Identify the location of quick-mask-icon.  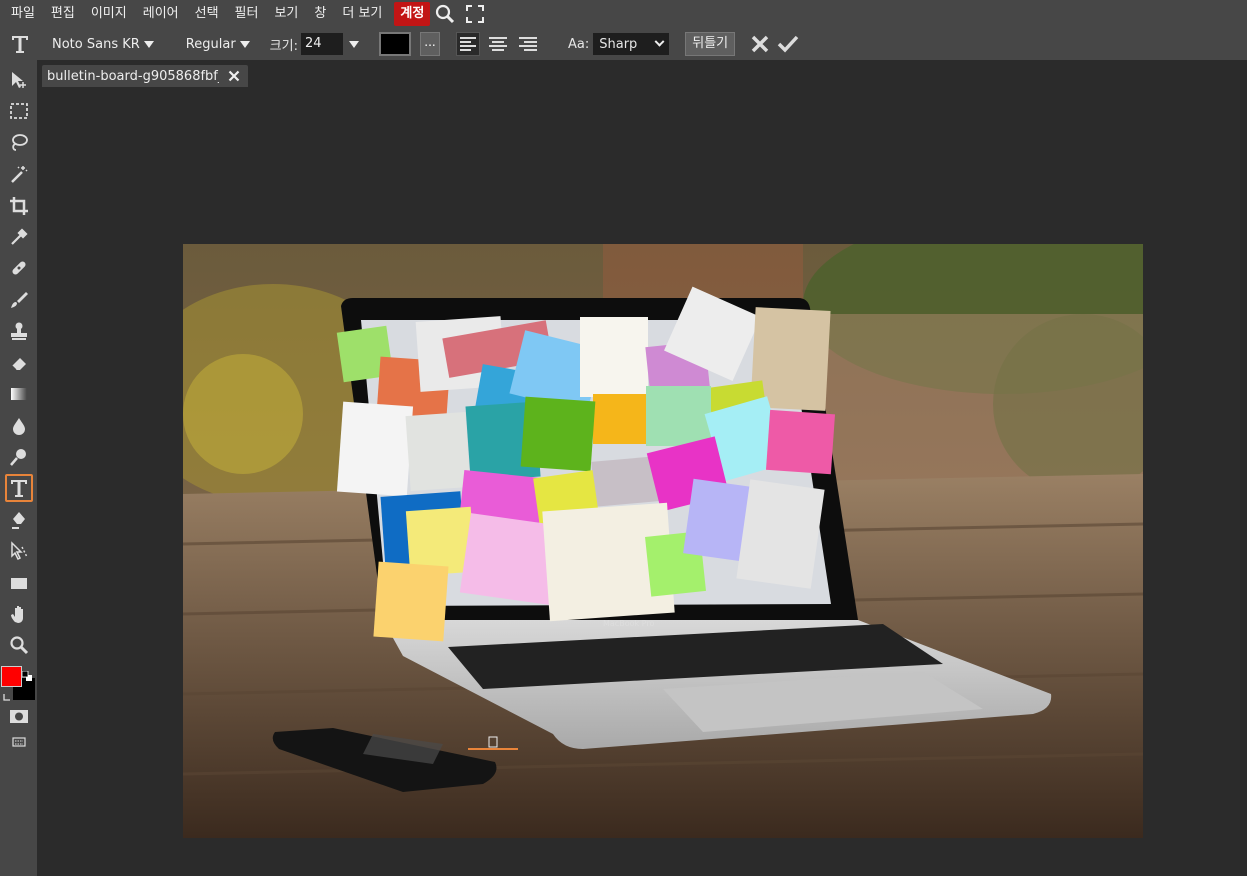
(19, 716).